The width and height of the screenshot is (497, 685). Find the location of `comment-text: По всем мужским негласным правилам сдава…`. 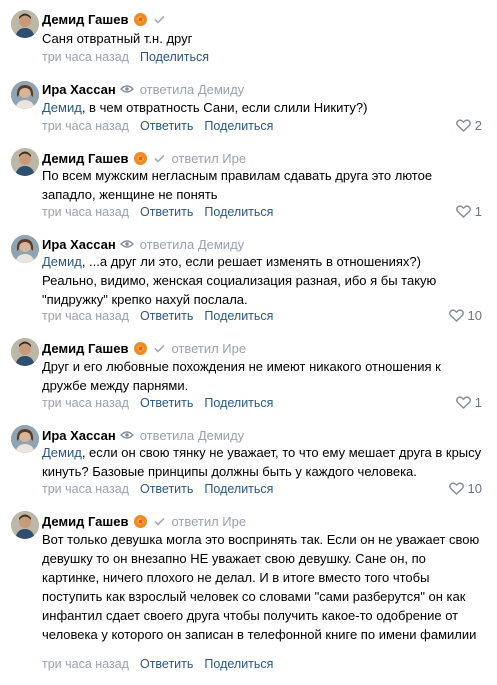

comment-text: По всем мужским негласным правилам сдава… is located at coordinates (262, 185).